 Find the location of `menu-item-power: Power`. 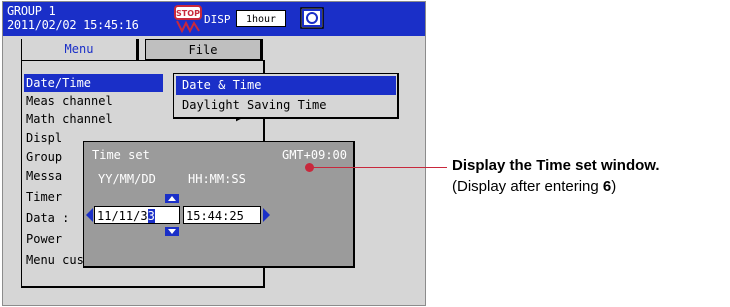

menu-item-power: Power is located at coordinates (44, 239).